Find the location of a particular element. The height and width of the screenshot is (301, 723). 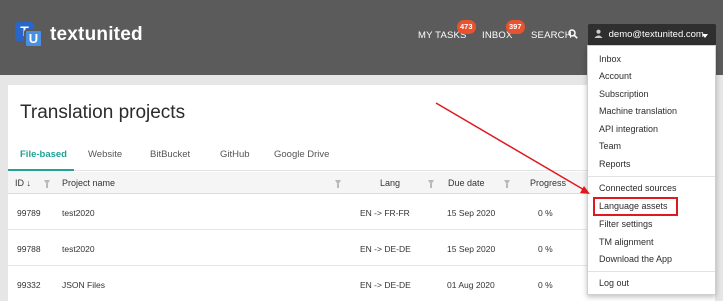

tab-bitbucket: BitBucket is located at coordinates (170, 154).